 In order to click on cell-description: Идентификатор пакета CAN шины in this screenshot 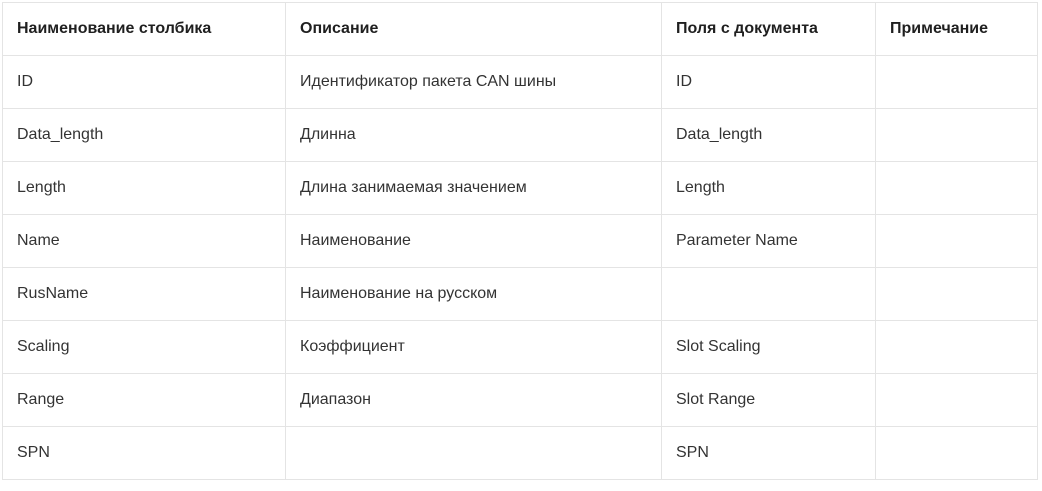, I will do `click(473, 82)`.